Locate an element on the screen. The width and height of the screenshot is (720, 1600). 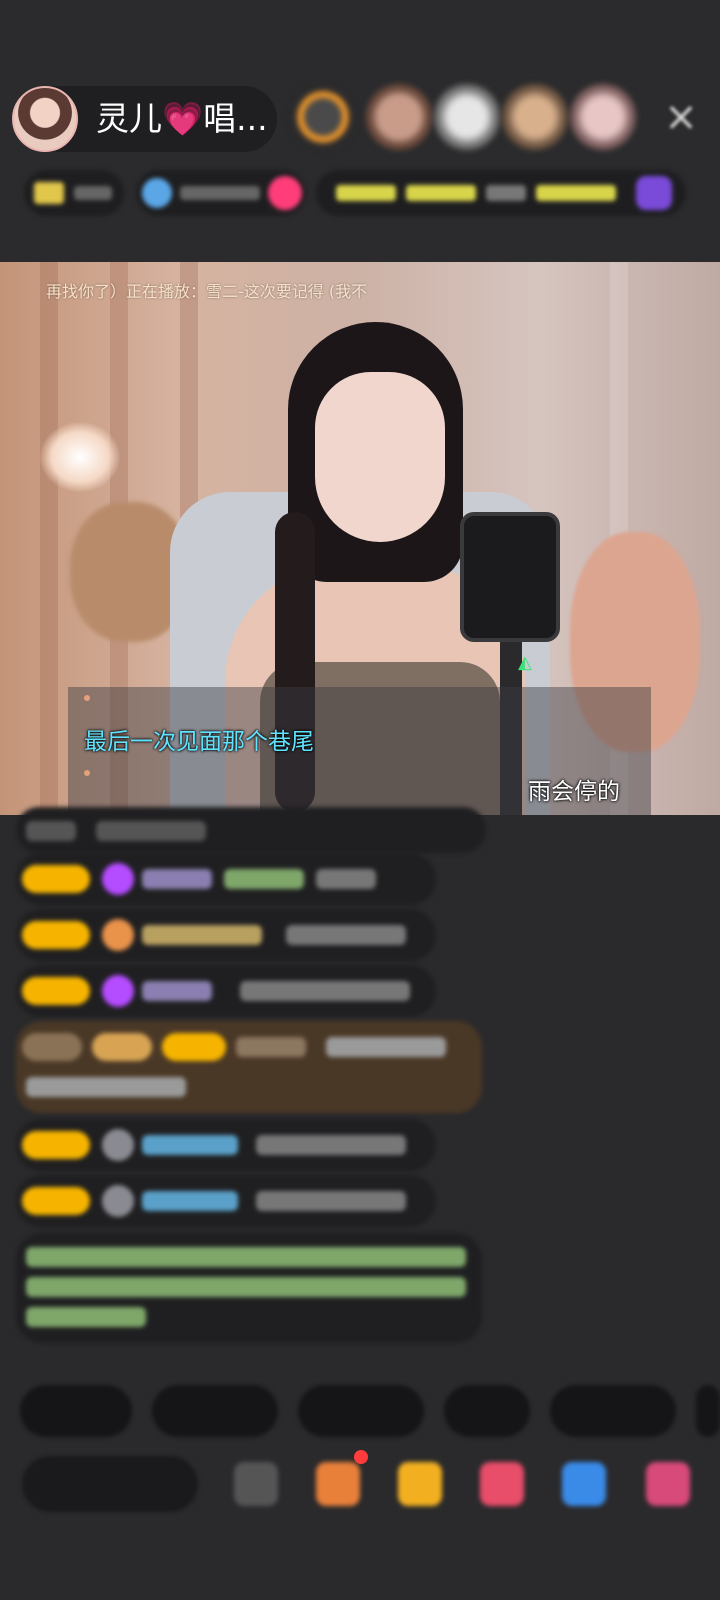
microphone is located at coordinates (510, 577).